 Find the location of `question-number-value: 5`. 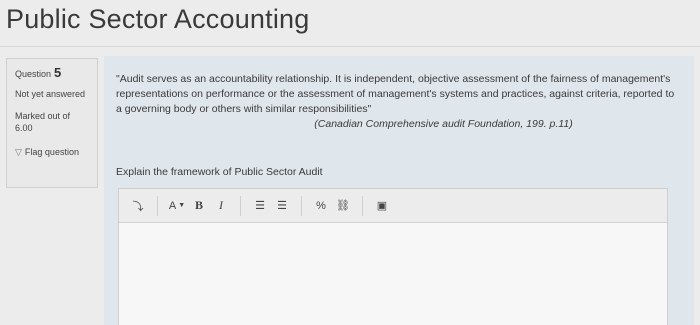

question-number-value: 5 is located at coordinates (58, 72).